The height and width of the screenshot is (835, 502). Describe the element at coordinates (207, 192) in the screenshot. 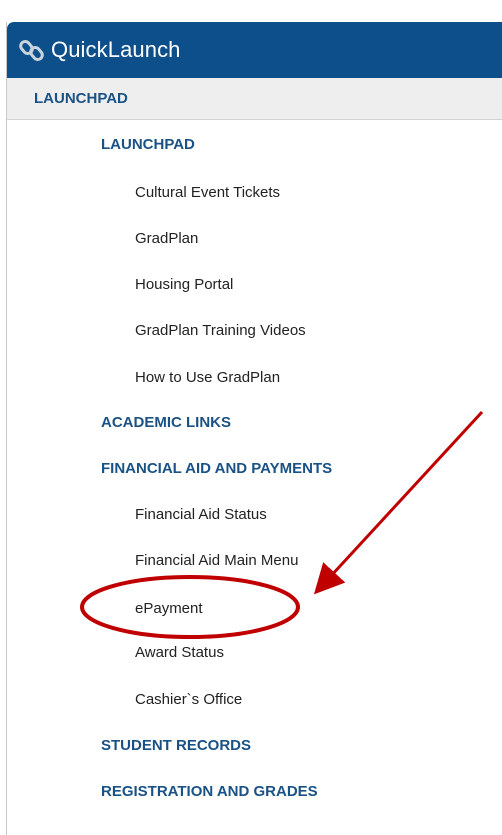

I see `menu-item-cultural-event-tickets: Cultural Event Tickets` at that location.